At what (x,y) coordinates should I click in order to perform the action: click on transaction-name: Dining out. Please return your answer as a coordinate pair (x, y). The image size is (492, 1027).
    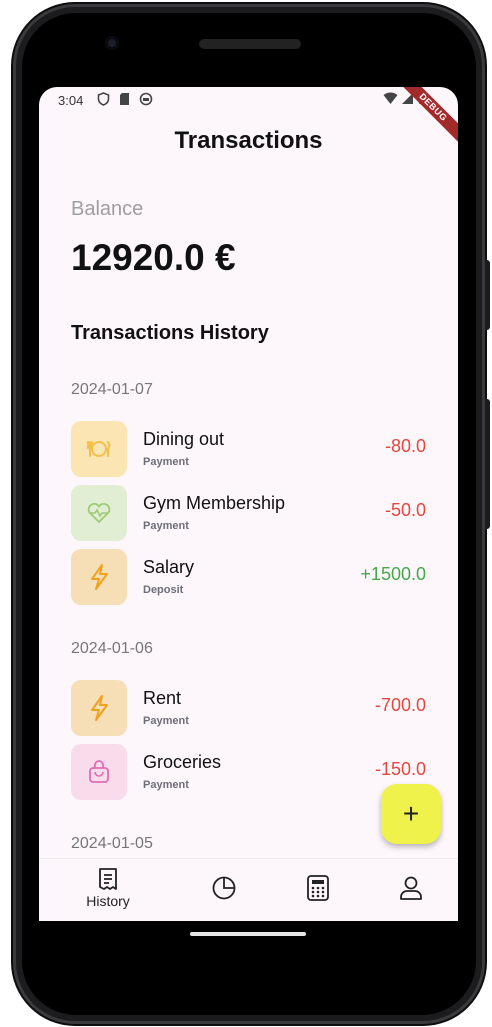
    Looking at the image, I should click on (184, 439).